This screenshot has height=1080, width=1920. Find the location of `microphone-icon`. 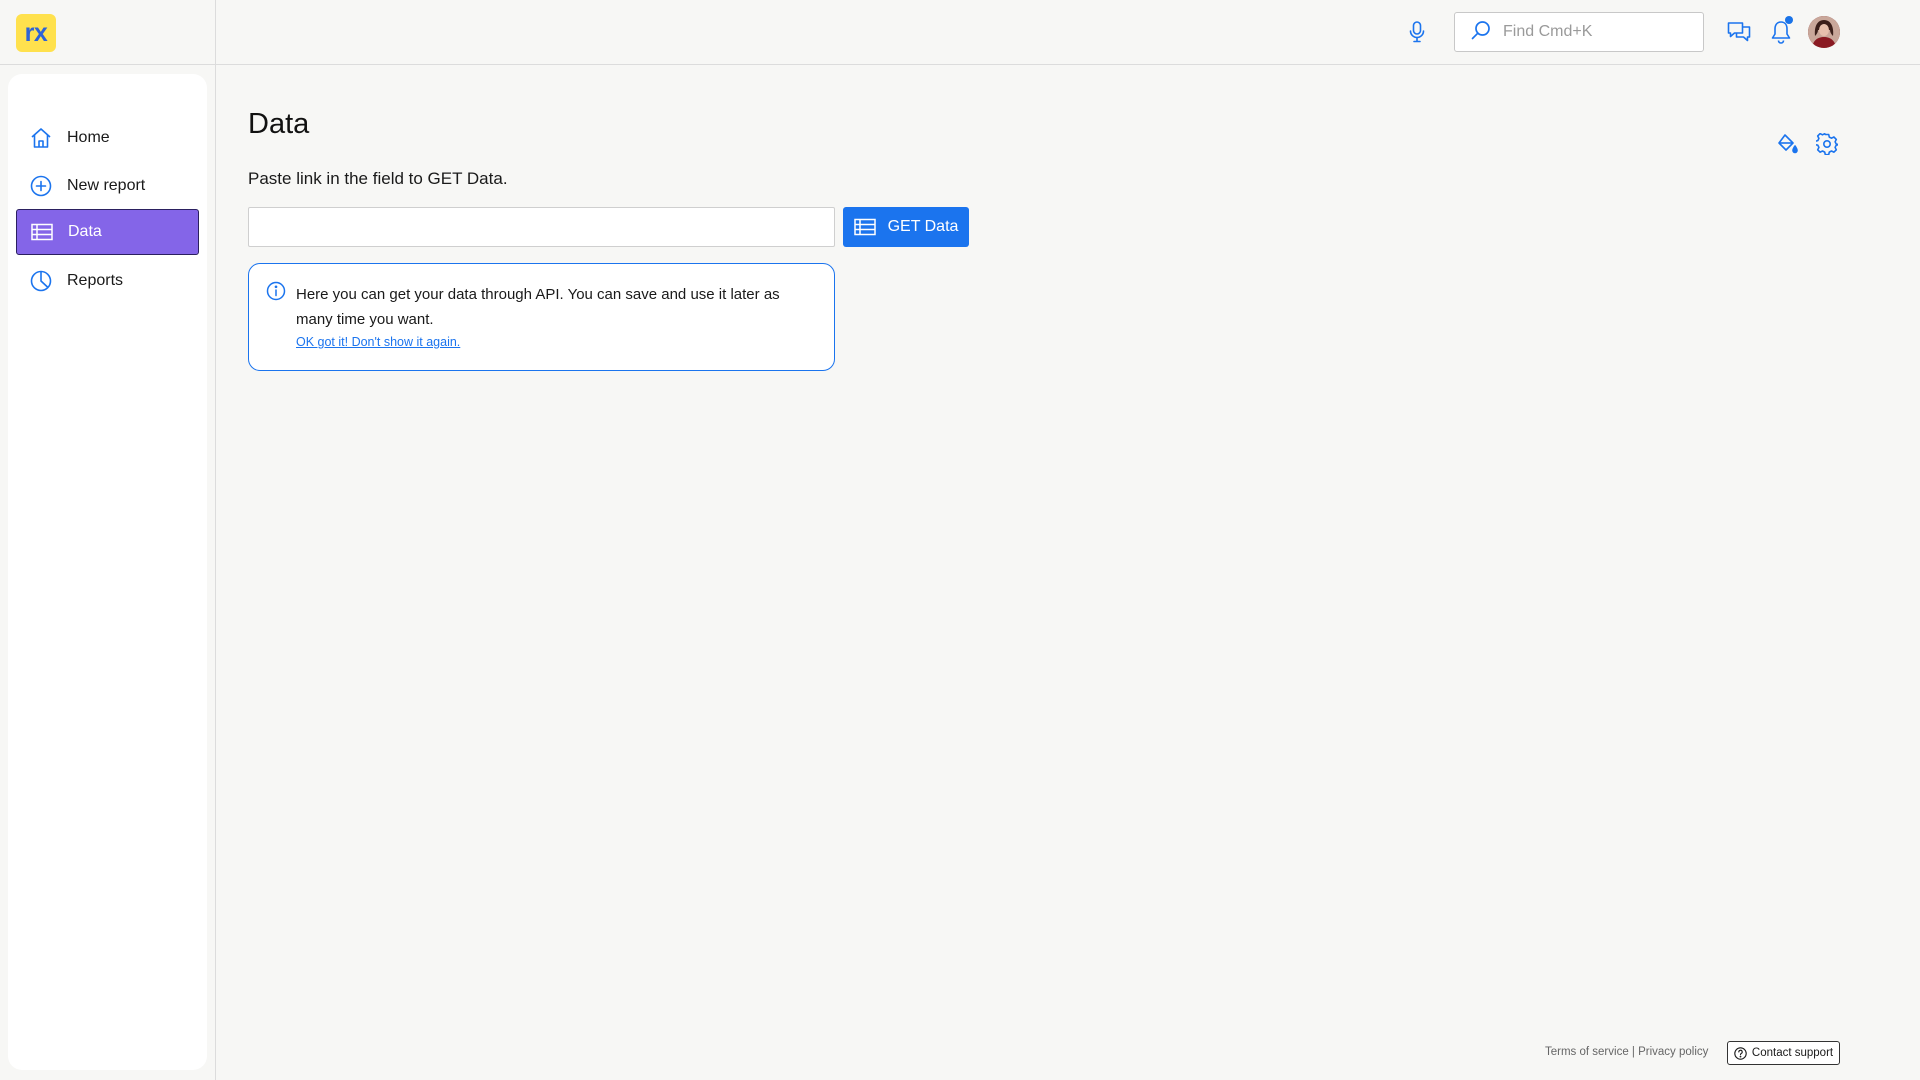

microphone-icon is located at coordinates (1417, 32).